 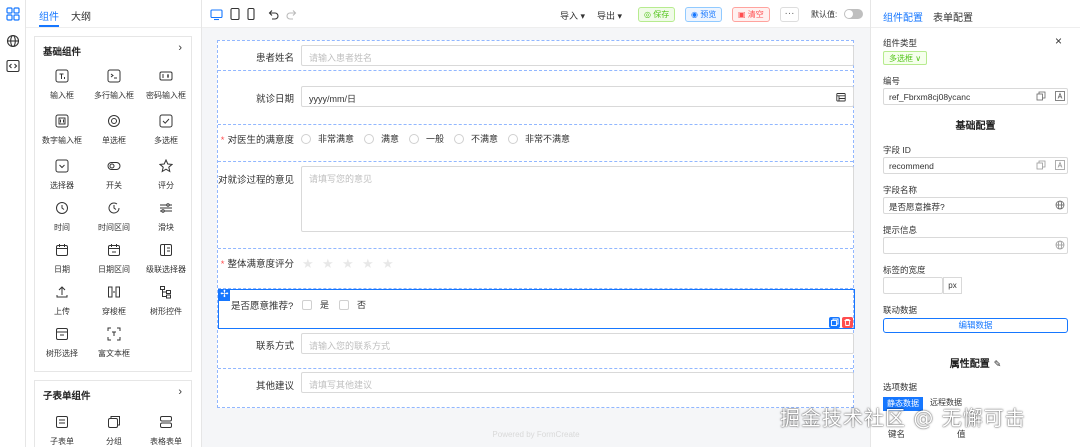 What do you see at coordinates (224, 295) in the screenshot?
I see `drag-handle-icon: ✢` at bounding box center [224, 295].